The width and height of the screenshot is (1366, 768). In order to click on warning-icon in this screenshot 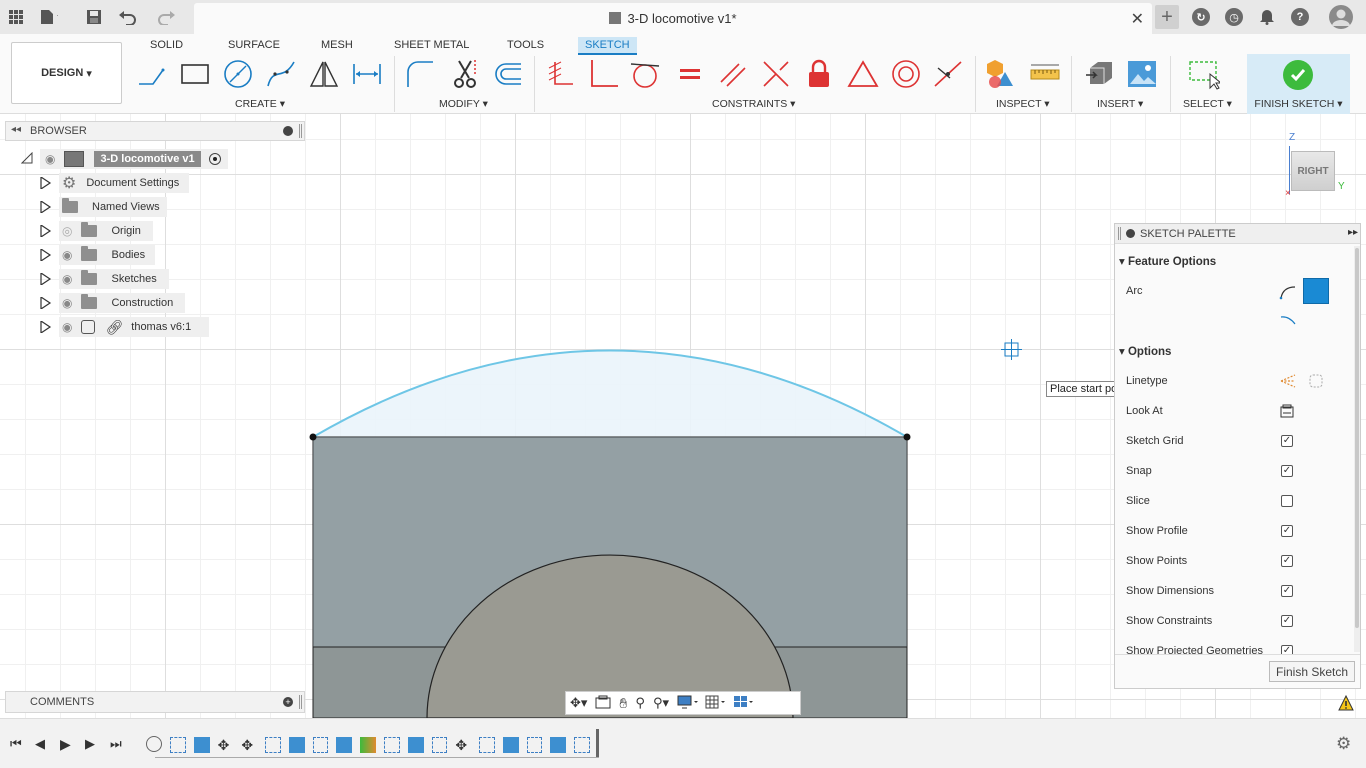, I will do `click(1346, 702)`.